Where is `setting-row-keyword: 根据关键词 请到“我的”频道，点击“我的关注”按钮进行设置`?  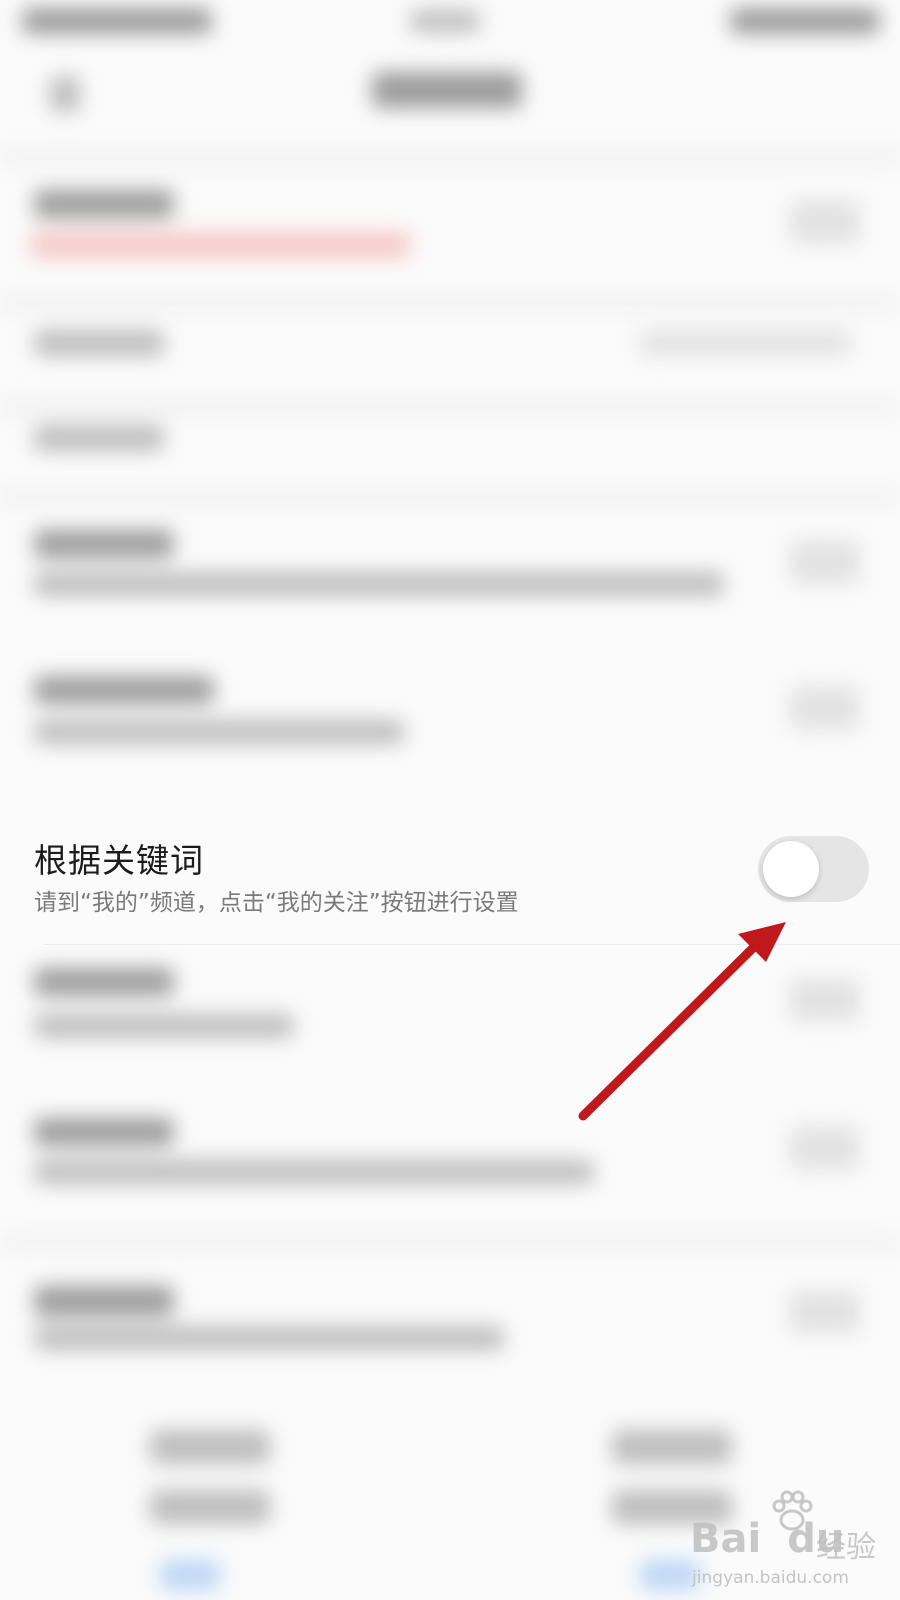 setting-row-keyword: 根据关键词 请到“我的”频道，点击“我的关注”按钮进行设置 is located at coordinates (450, 872).